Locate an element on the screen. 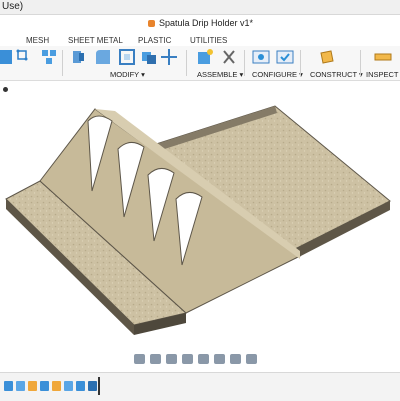 The width and height of the screenshot is (400, 401). group-inspect-label: INSPECT ▾ is located at coordinates (383, 74).